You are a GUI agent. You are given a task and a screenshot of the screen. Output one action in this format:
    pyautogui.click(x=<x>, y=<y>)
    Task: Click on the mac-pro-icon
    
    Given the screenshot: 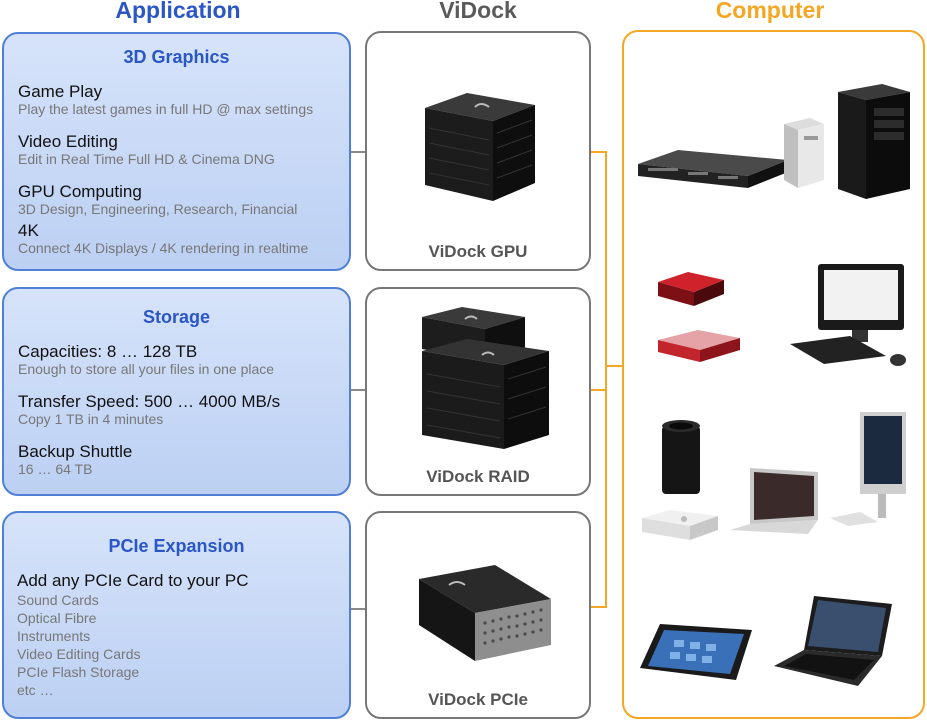 What is the action you would take?
    pyautogui.click(x=681, y=457)
    